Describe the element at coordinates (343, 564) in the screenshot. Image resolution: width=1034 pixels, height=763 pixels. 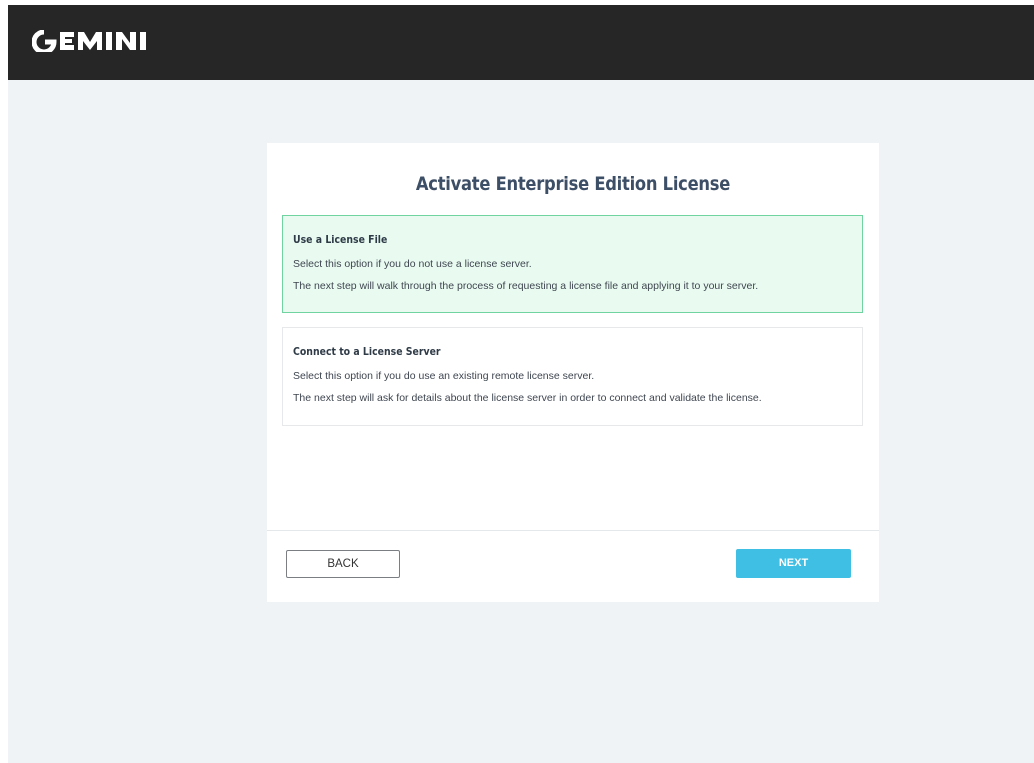
I see `back-button: BACK` at that location.